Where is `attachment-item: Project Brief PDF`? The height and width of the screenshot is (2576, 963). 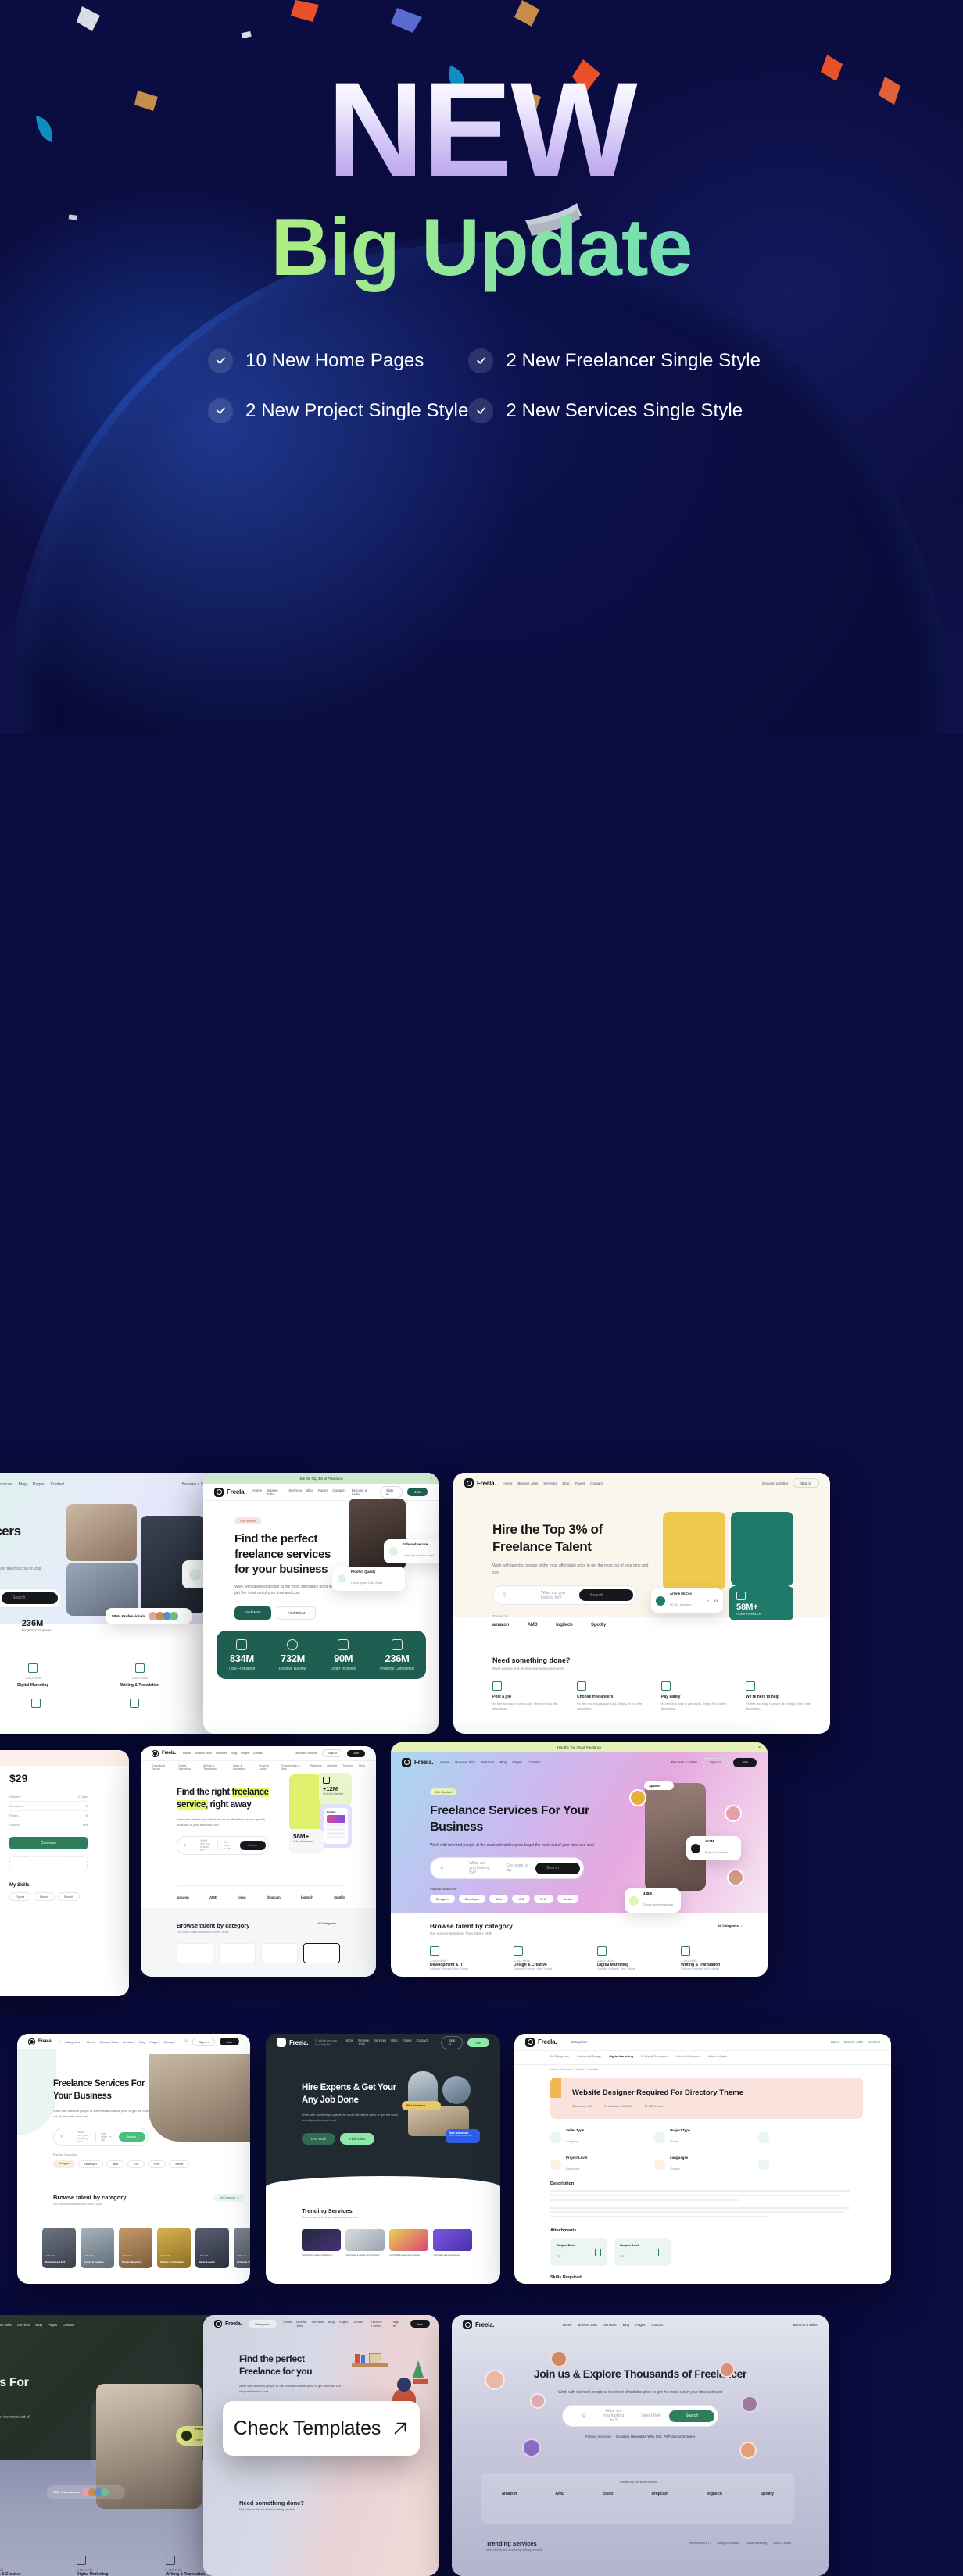
attachment-item: Project Brief PDF is located at coordinates (642, 2252).